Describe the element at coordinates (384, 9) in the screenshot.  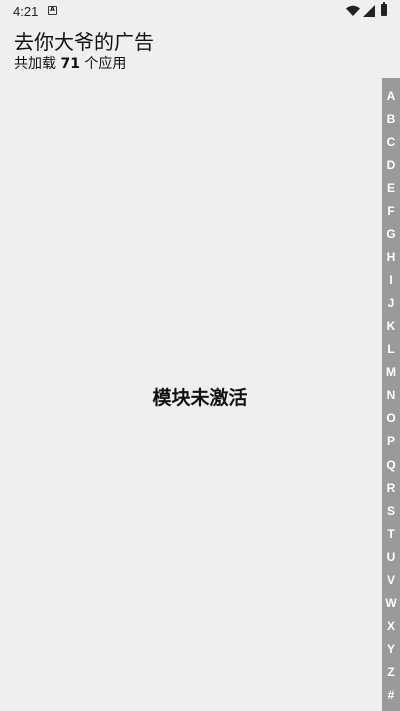
I see `battery-icon` at that location.